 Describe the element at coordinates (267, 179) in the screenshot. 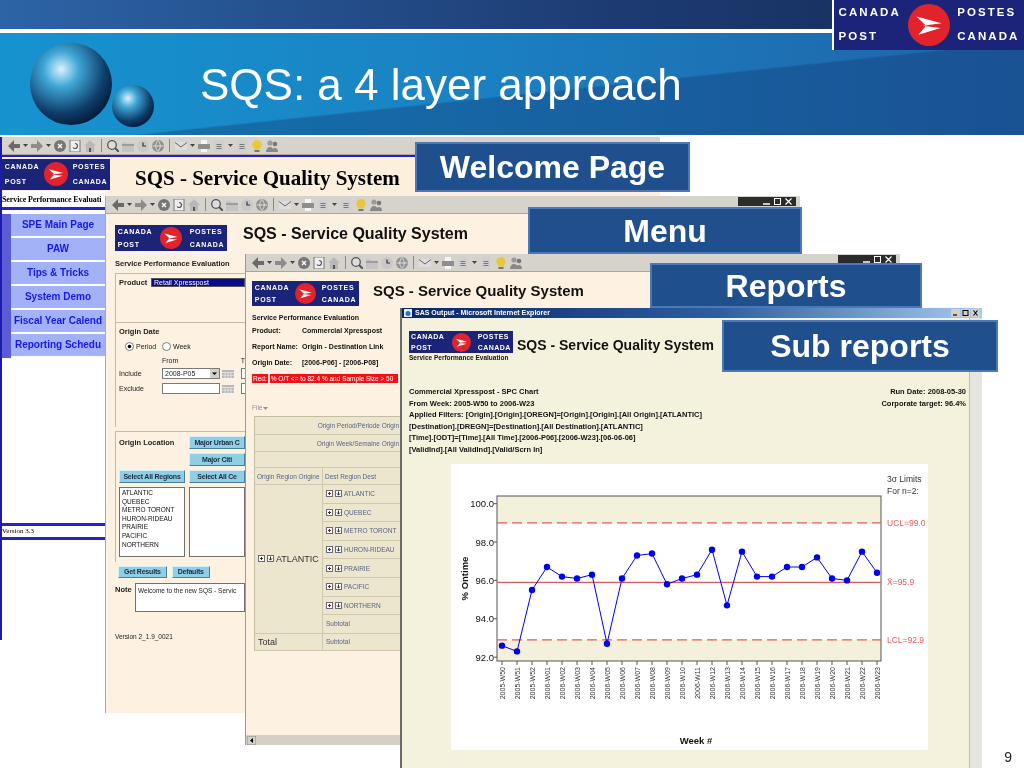

I see `page-title: SQS - Service Quality System` at that location.